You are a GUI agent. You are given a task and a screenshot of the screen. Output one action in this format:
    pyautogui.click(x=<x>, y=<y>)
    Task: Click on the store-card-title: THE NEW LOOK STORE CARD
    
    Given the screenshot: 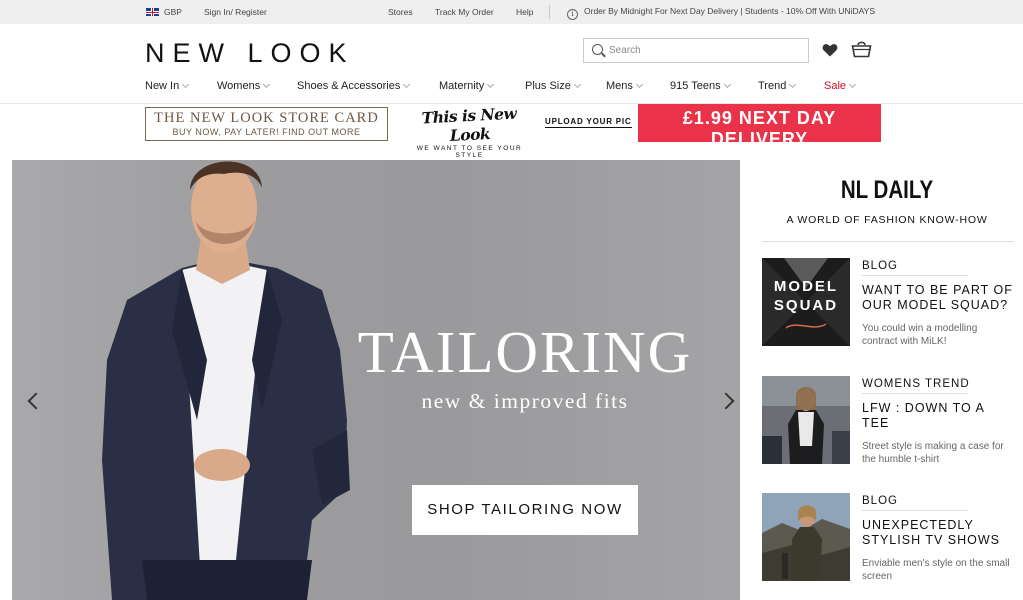 What is the action you would take?
    pyautogui.click(x=266, y=118)
    